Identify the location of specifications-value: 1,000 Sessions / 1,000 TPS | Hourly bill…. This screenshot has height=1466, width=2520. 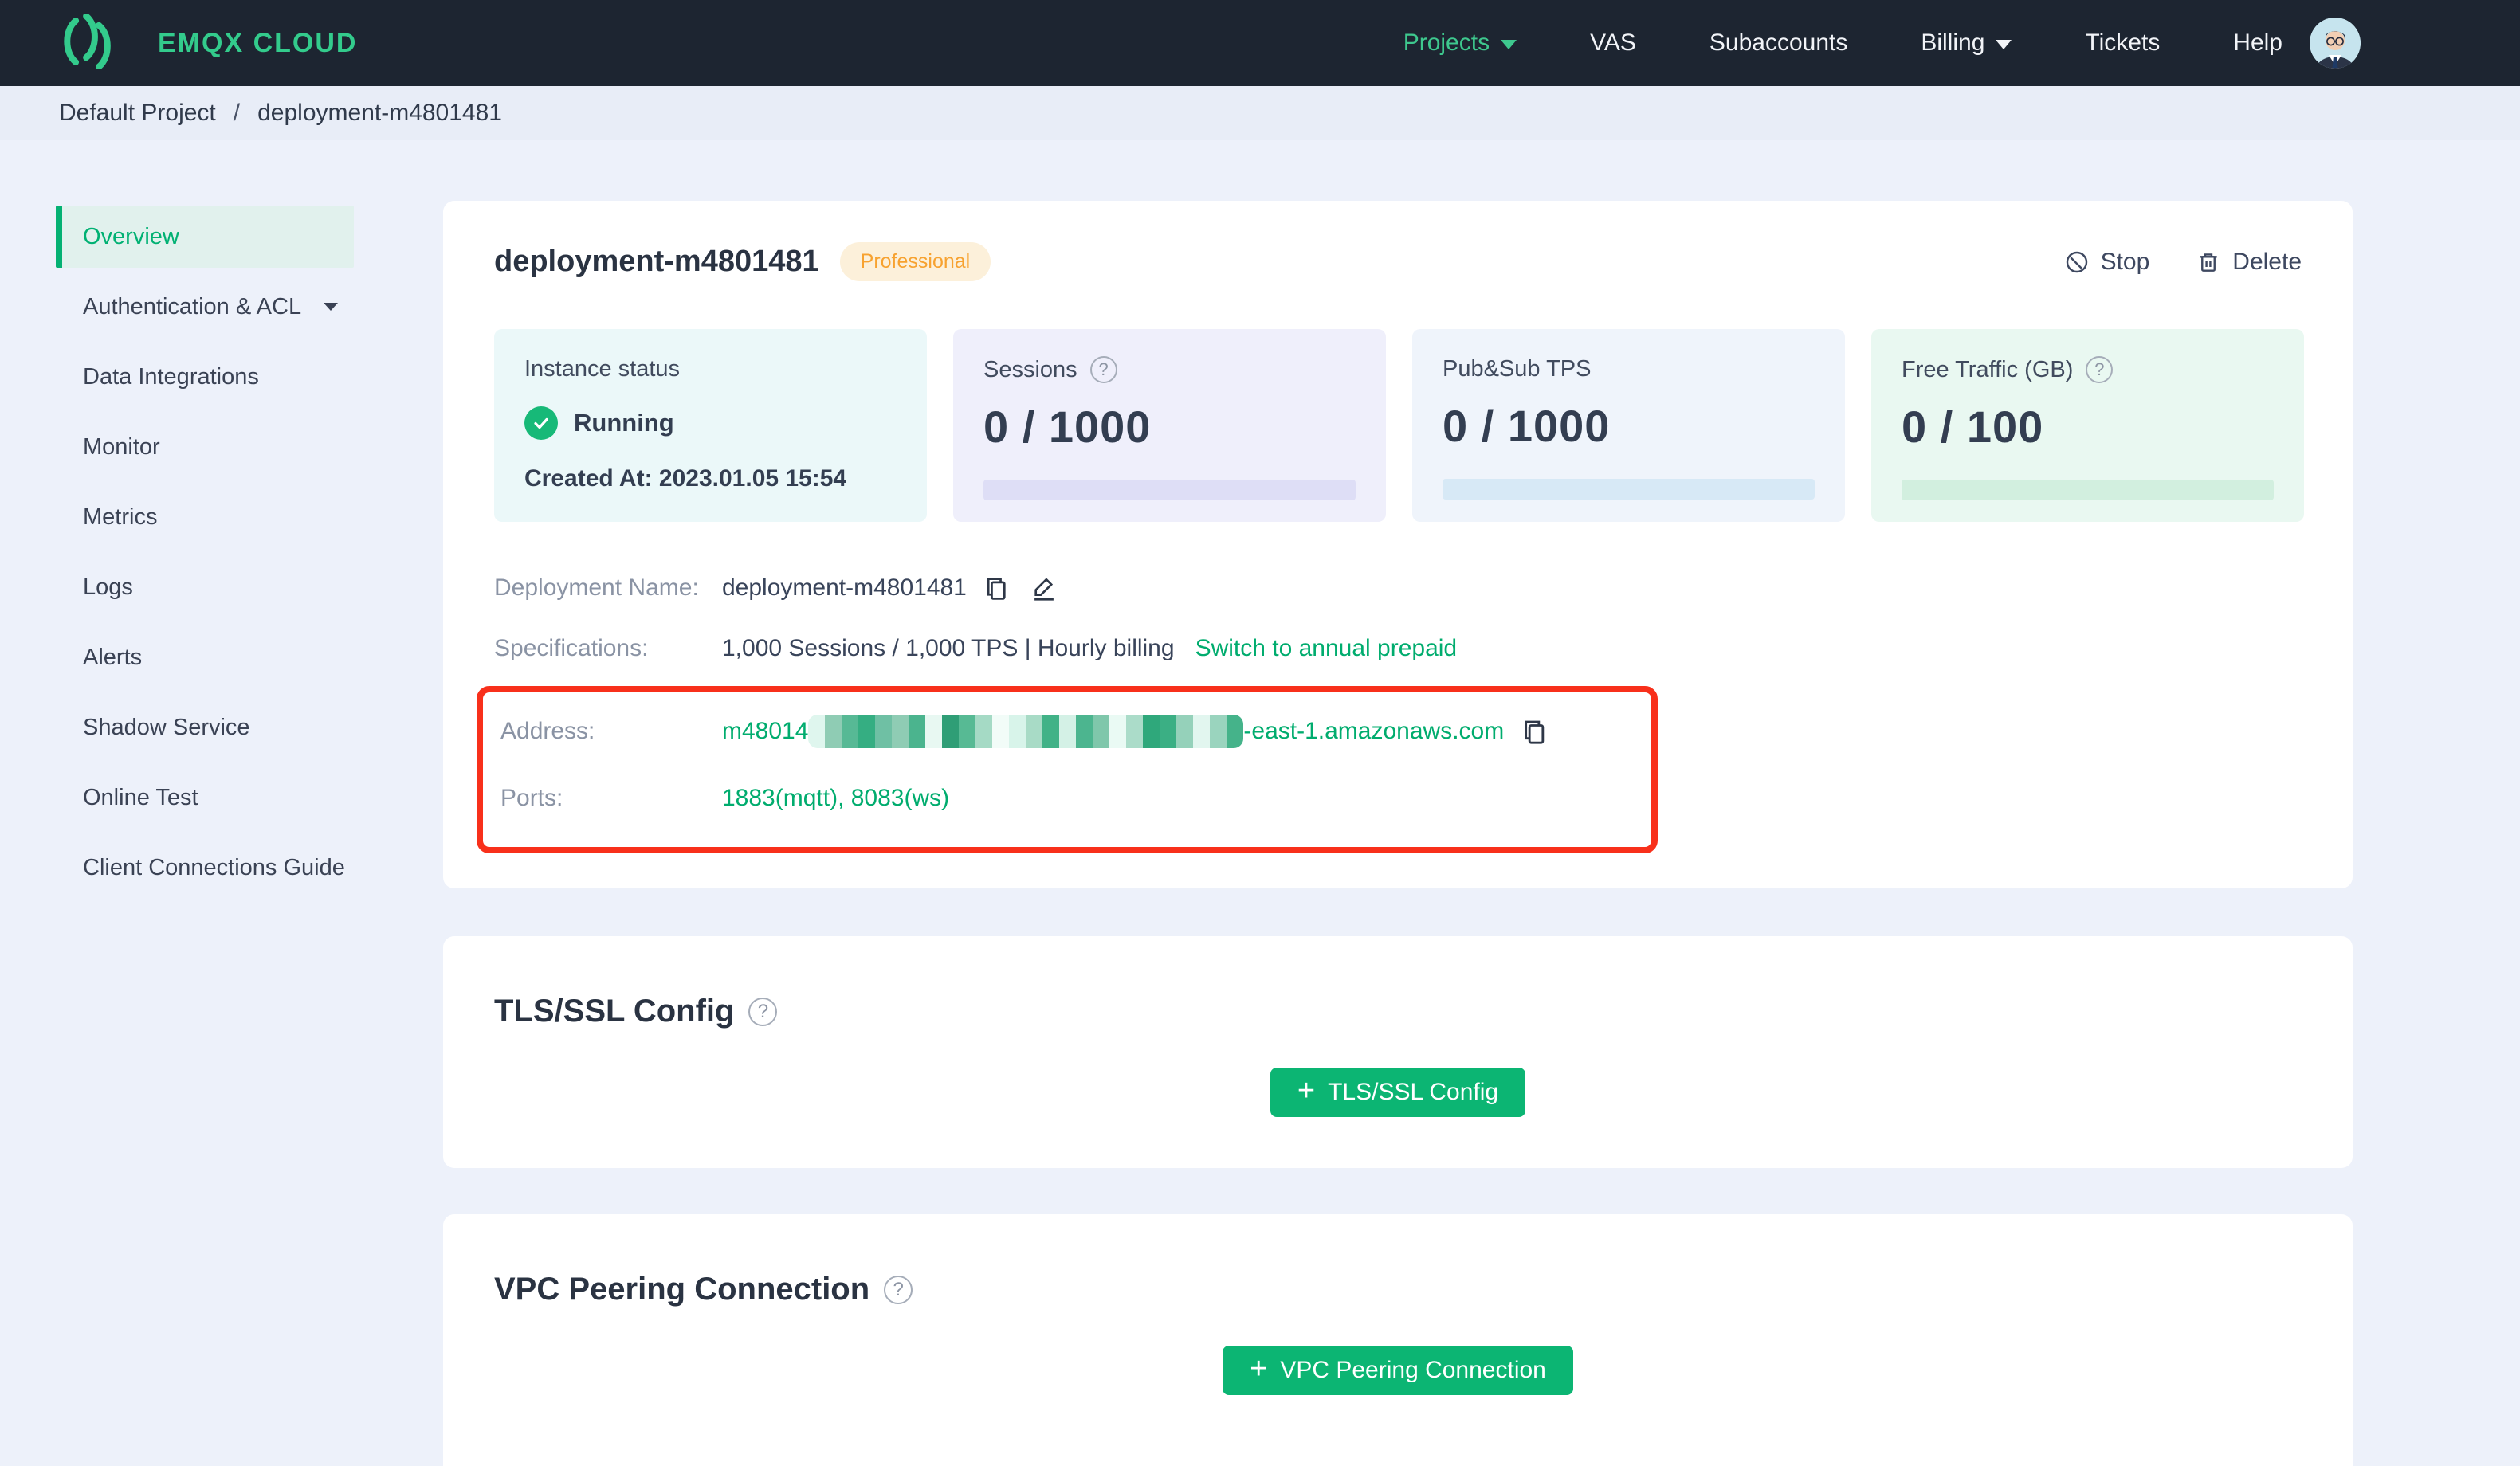
(948, 648).